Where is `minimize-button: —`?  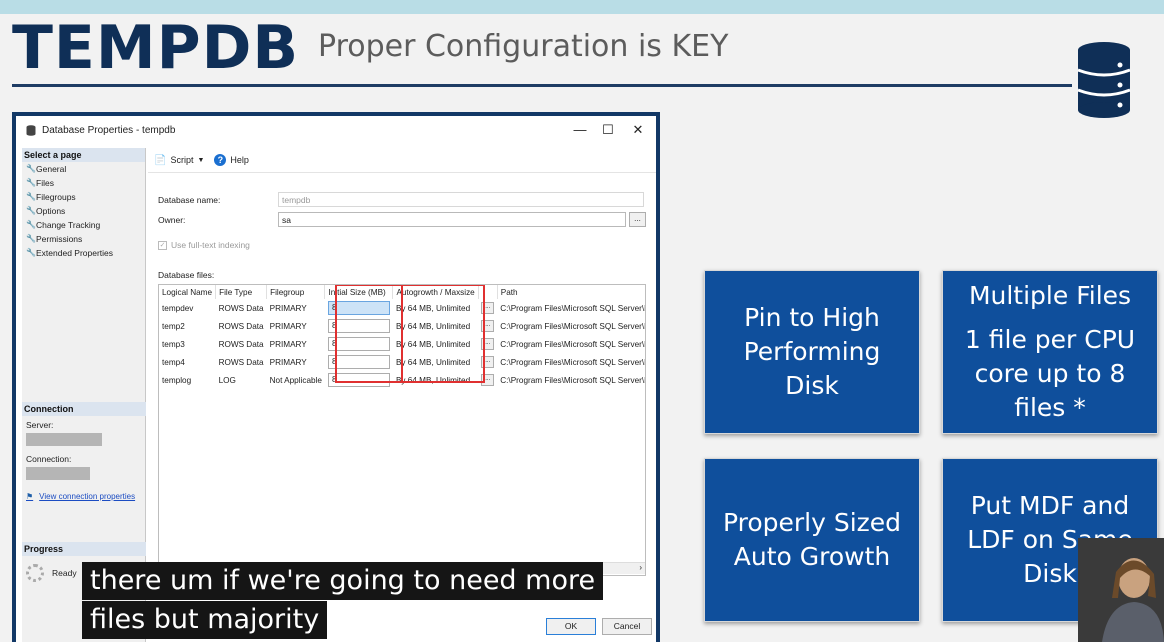 minimize-button: — is located at coordinates (580, 129).